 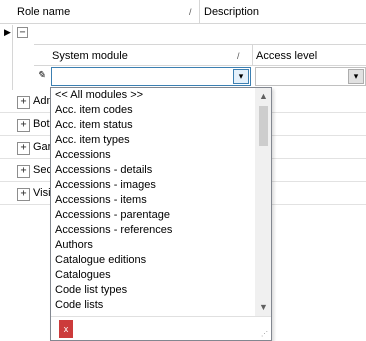 What do you see at coordinates (152, 260) in the screenshot?
I see `list-item: Catalogue editions` at bounding box center [152, 260].